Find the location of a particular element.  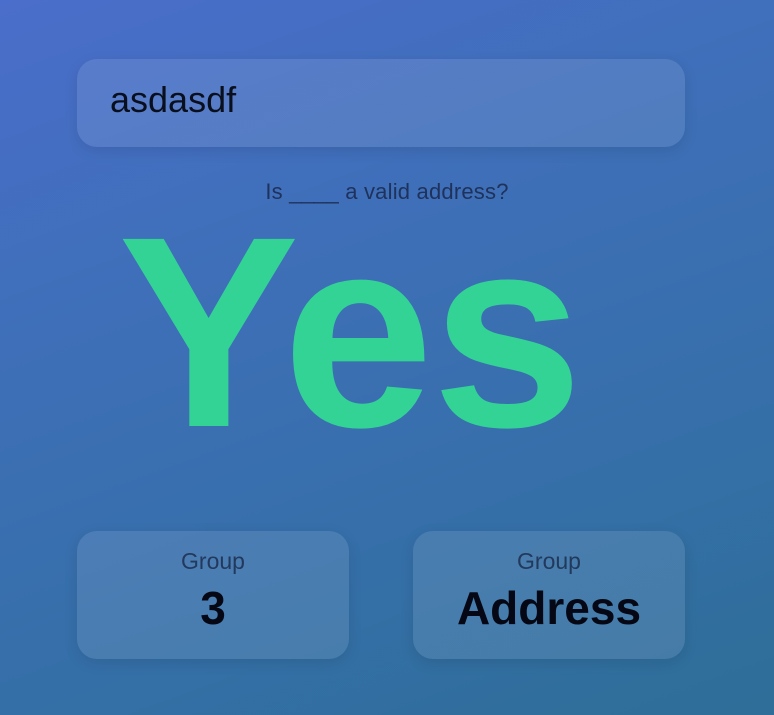

group-card-type: Group Address is located at coordinates (549, 595).